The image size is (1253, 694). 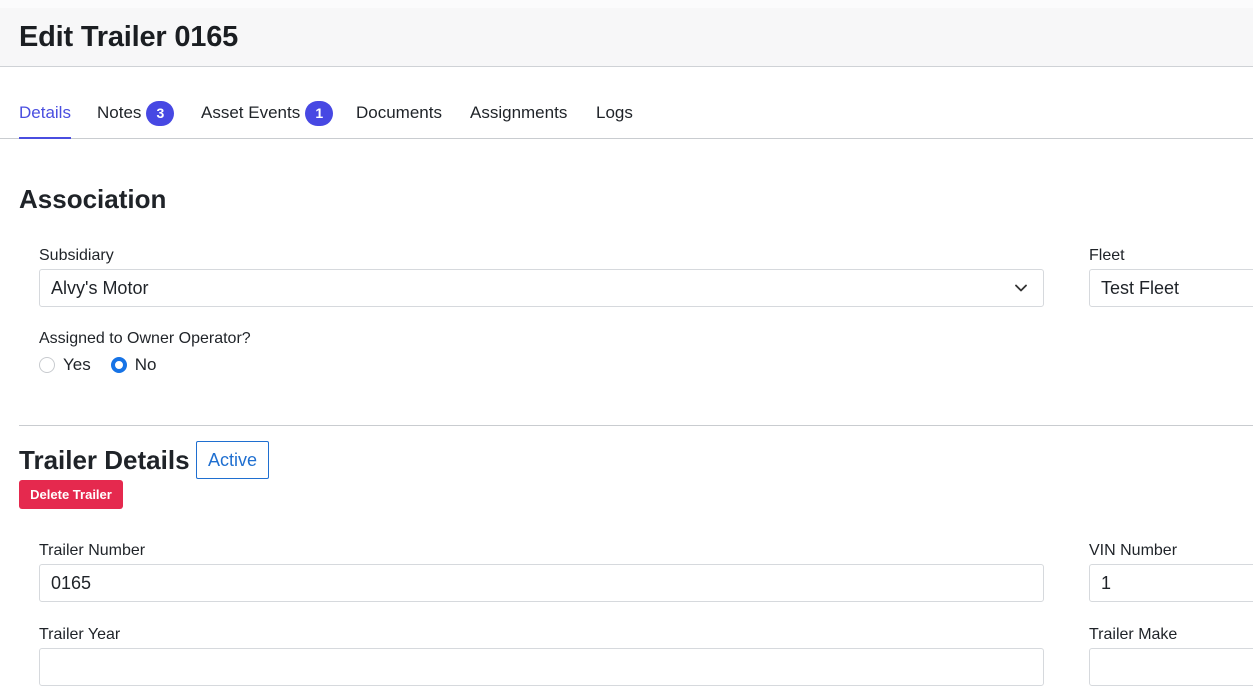 I want to click on tab-documents: Documents, so click(x=399, y=113).